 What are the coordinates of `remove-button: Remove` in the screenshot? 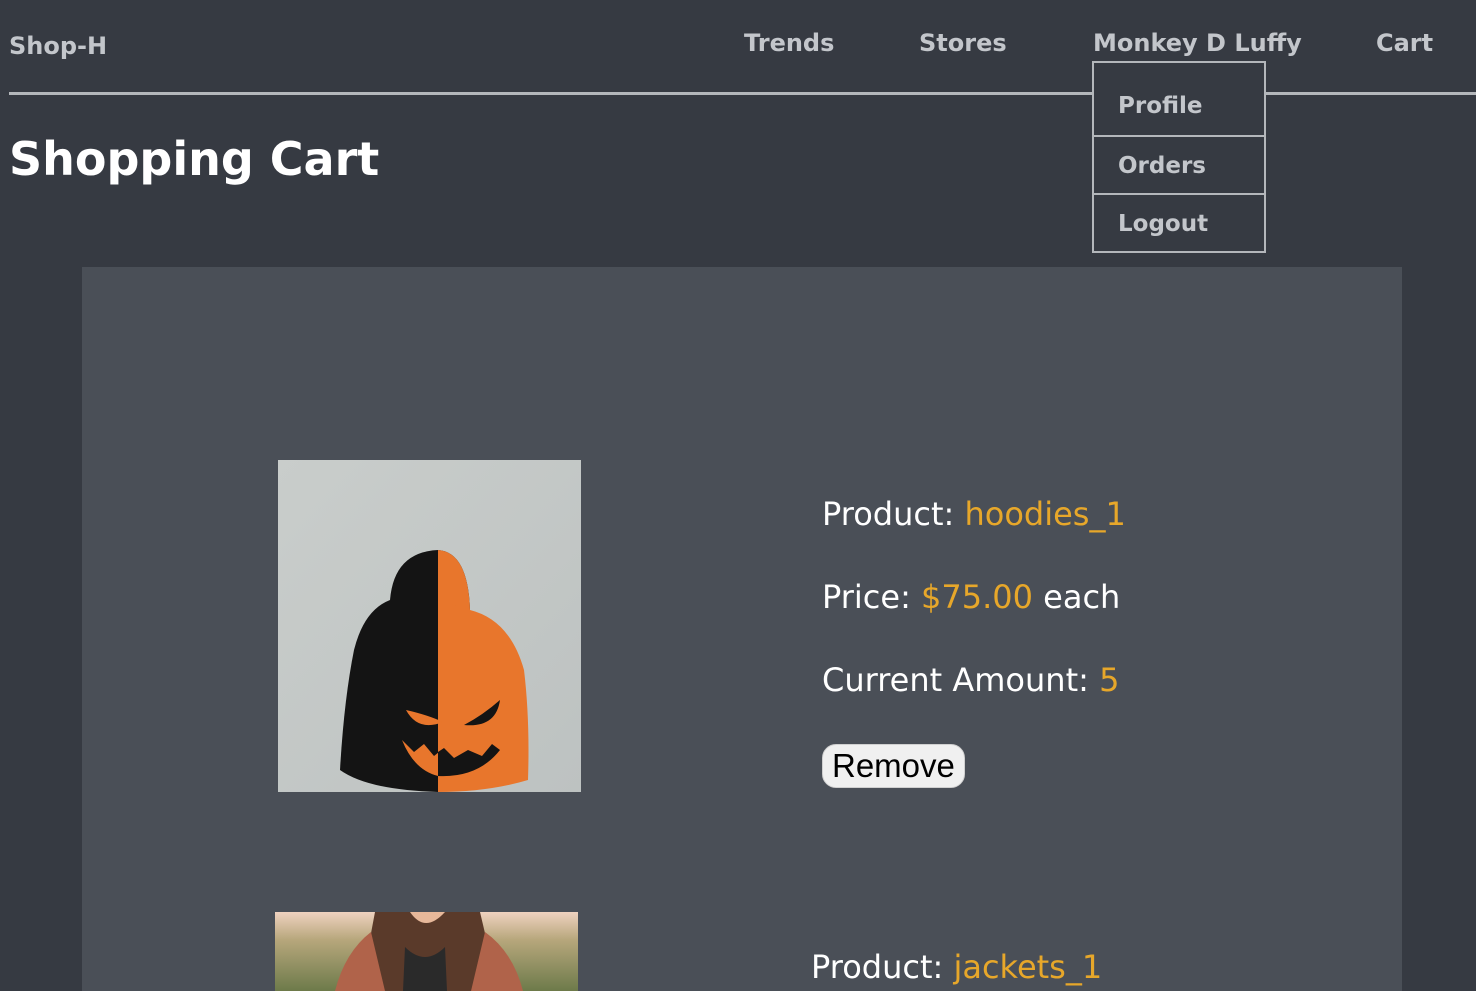 It's located at (893, 766).